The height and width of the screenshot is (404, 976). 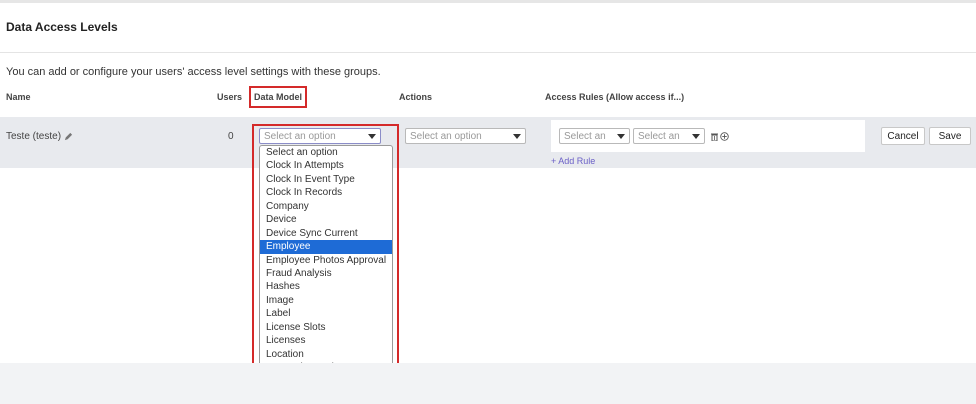 What do you see at coordinates (326, 354) in the screenshot?
I see `dropdown-option: Location` at bounding box center [326, 354].